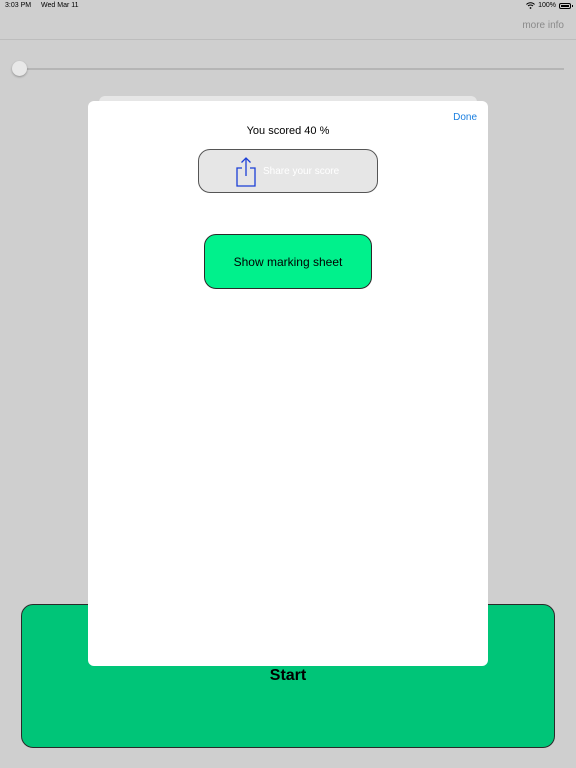 The width and height of the screenshot is (576, 768). I want to click on score-text: You scored 40 %, so click(288, 131).